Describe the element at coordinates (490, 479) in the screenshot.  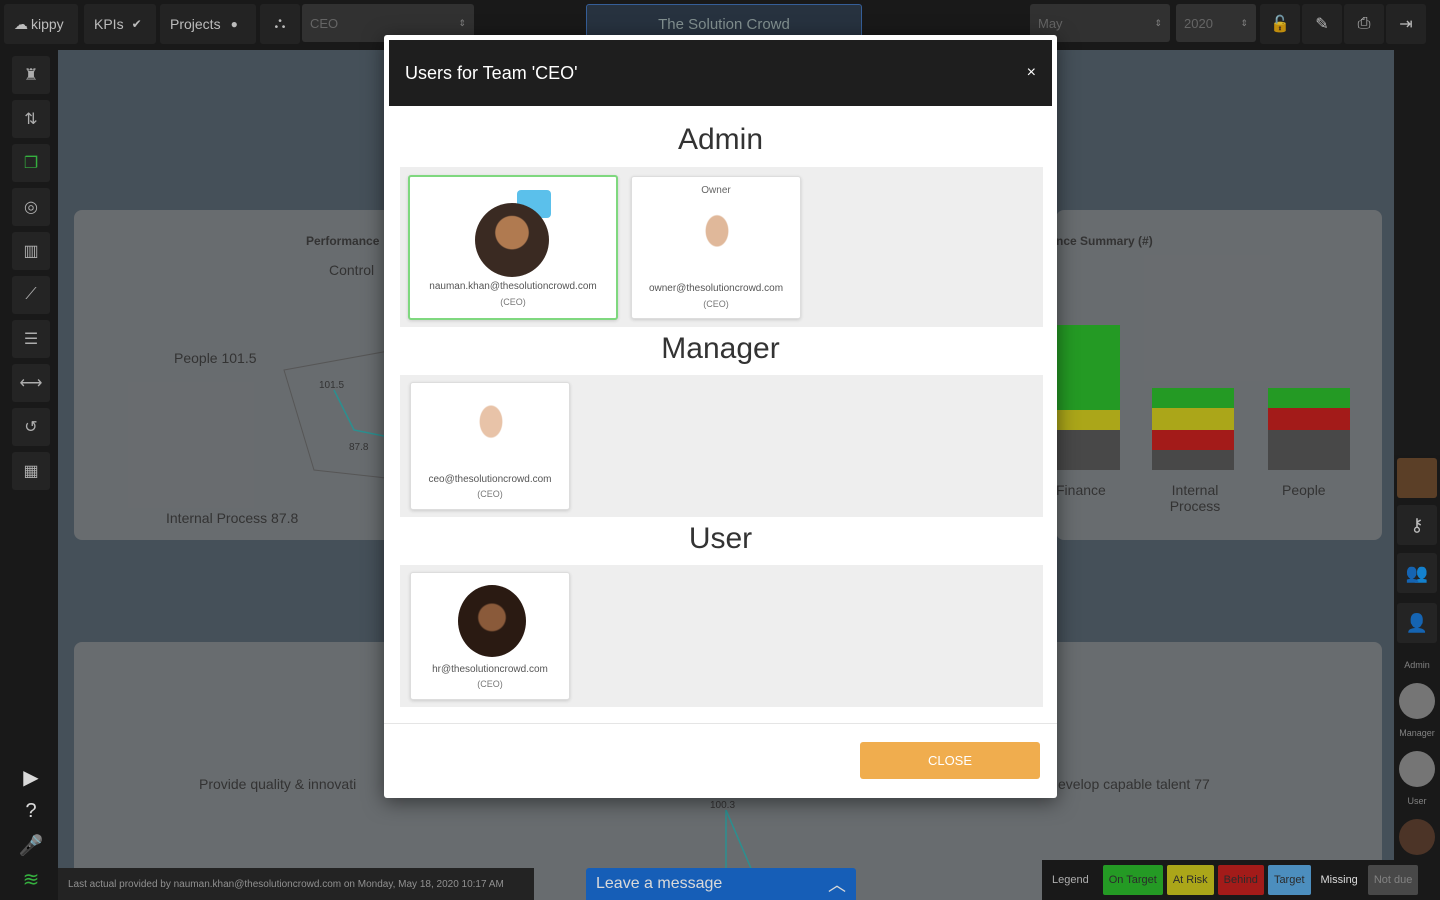
I see `user-email: ceo@thesolutioncrowd.com` at that location.